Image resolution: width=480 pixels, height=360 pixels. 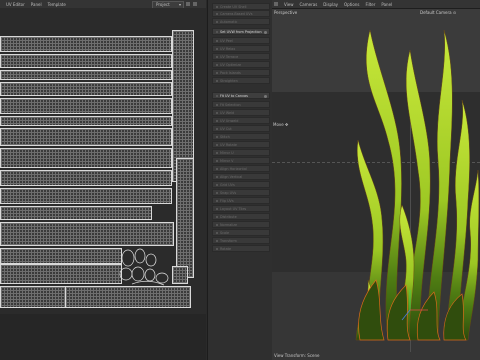 I want to click on menu-options: Options, so click(x=351, y=4).